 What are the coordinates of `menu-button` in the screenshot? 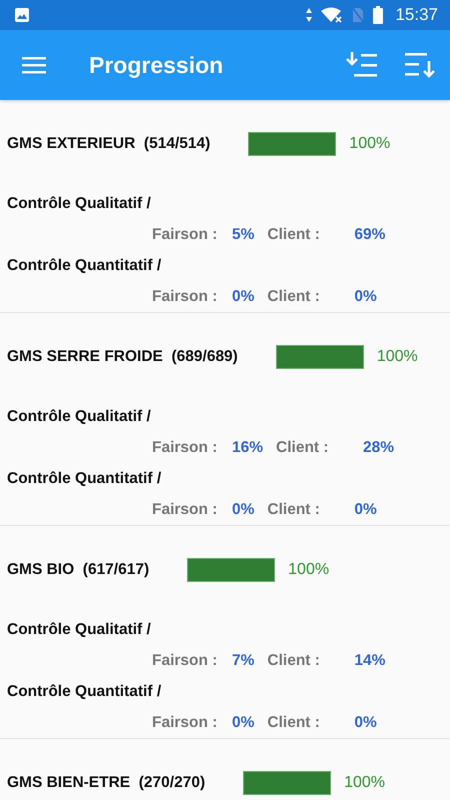 It's located at (34, 65).